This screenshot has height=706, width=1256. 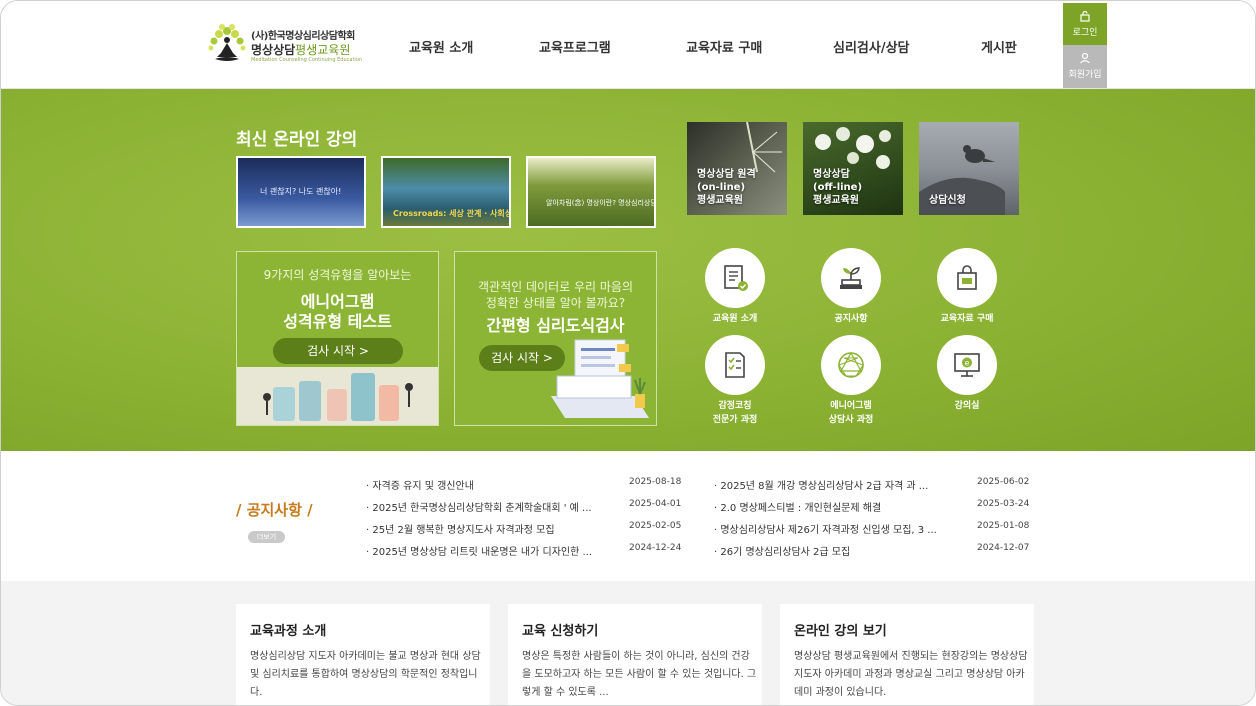 What do you see at coordinates (338, 351) in the screenshot?
I see `enneagram-start-button: 검사 시작 >` at bounding box center [338, 351].